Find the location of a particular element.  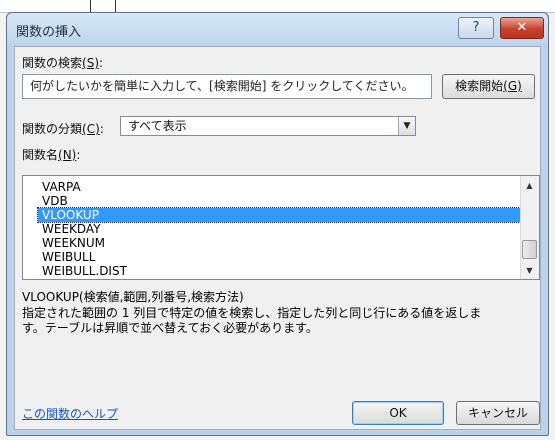

list-item: WEEKDAY is located at coordinates (279, 229).